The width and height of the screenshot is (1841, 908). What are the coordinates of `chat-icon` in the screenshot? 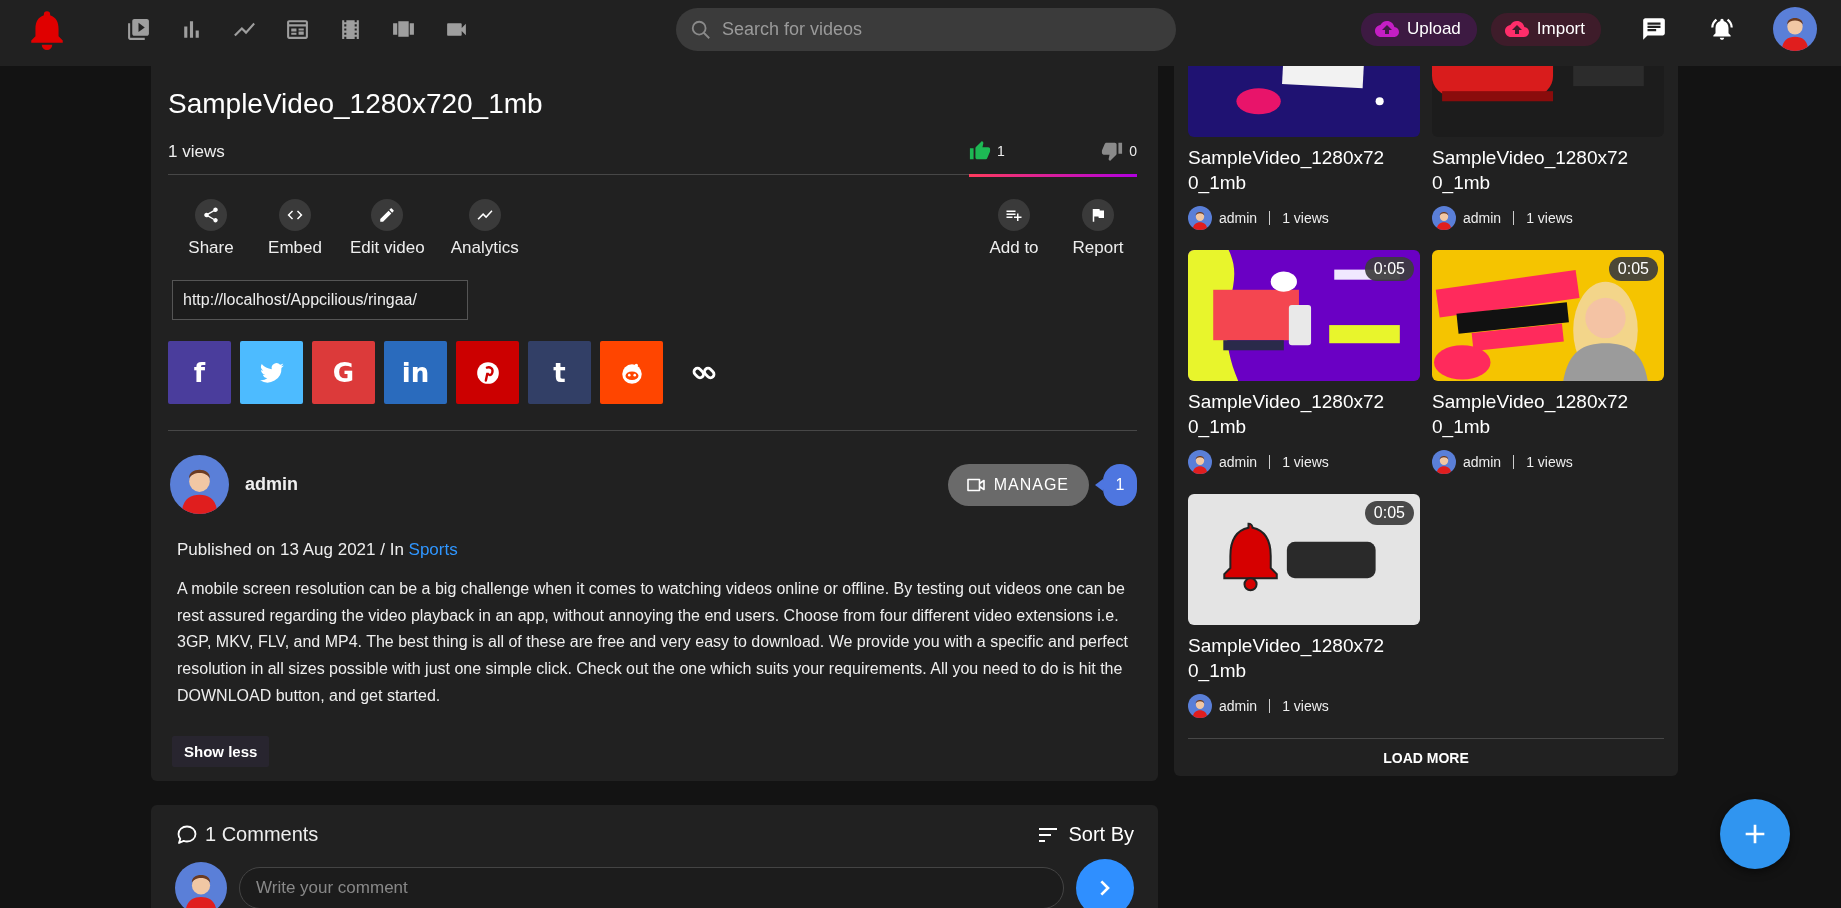 It's located at (1654, 29).